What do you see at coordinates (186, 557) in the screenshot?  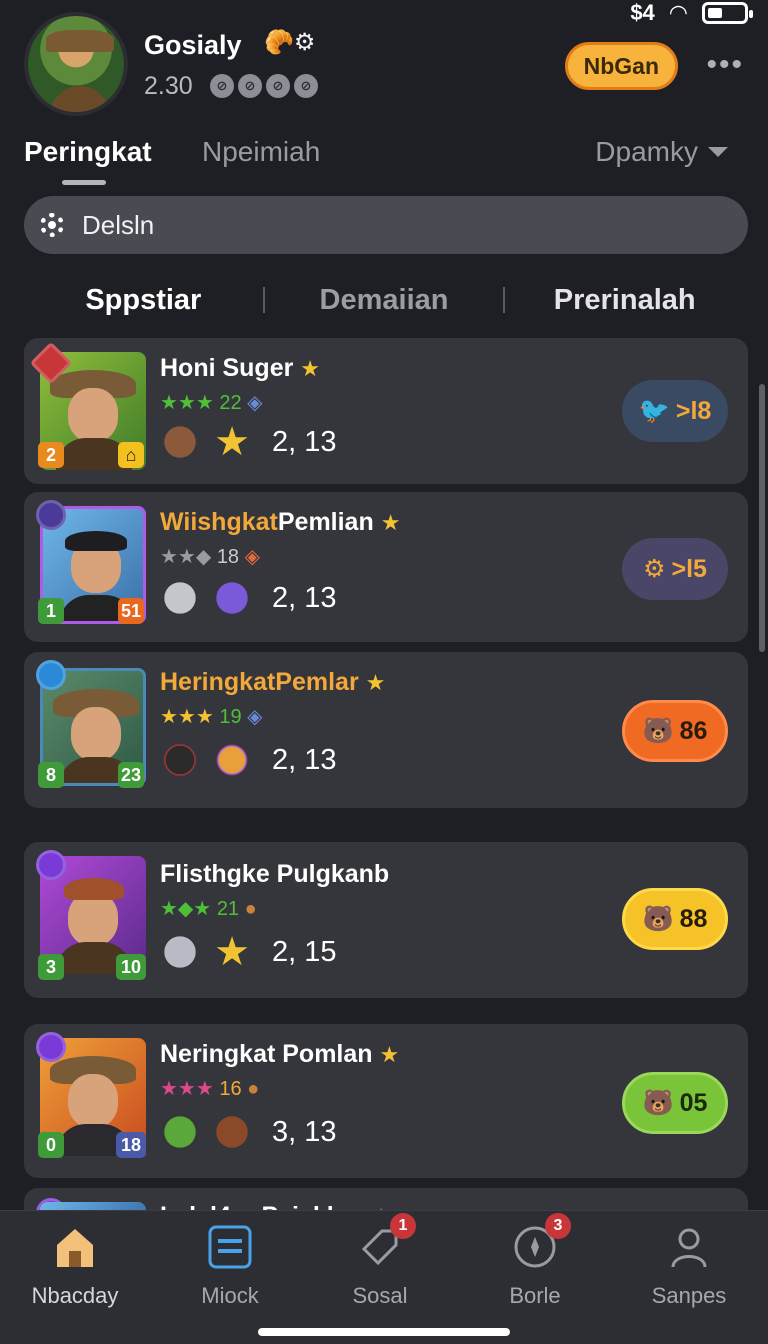 I see `rating-stars: ★★◆` at bounding box center [186, 557].